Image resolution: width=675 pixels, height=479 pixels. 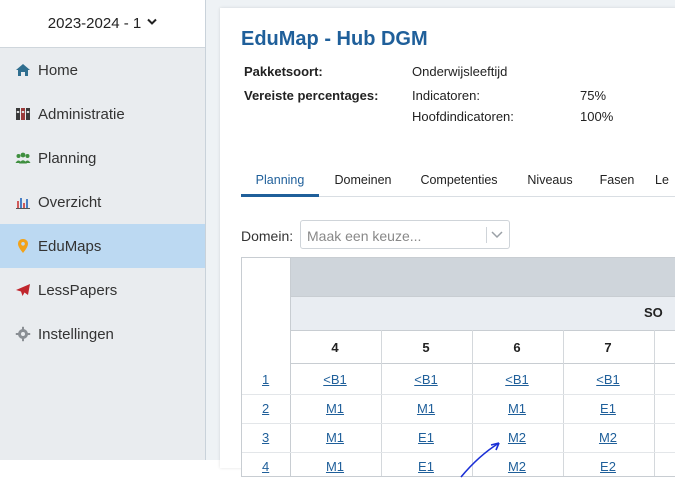 What do you see at coordinates (517, 347) in the screenshot?
I see `column-header: 6` at bounding box center [517, 347].